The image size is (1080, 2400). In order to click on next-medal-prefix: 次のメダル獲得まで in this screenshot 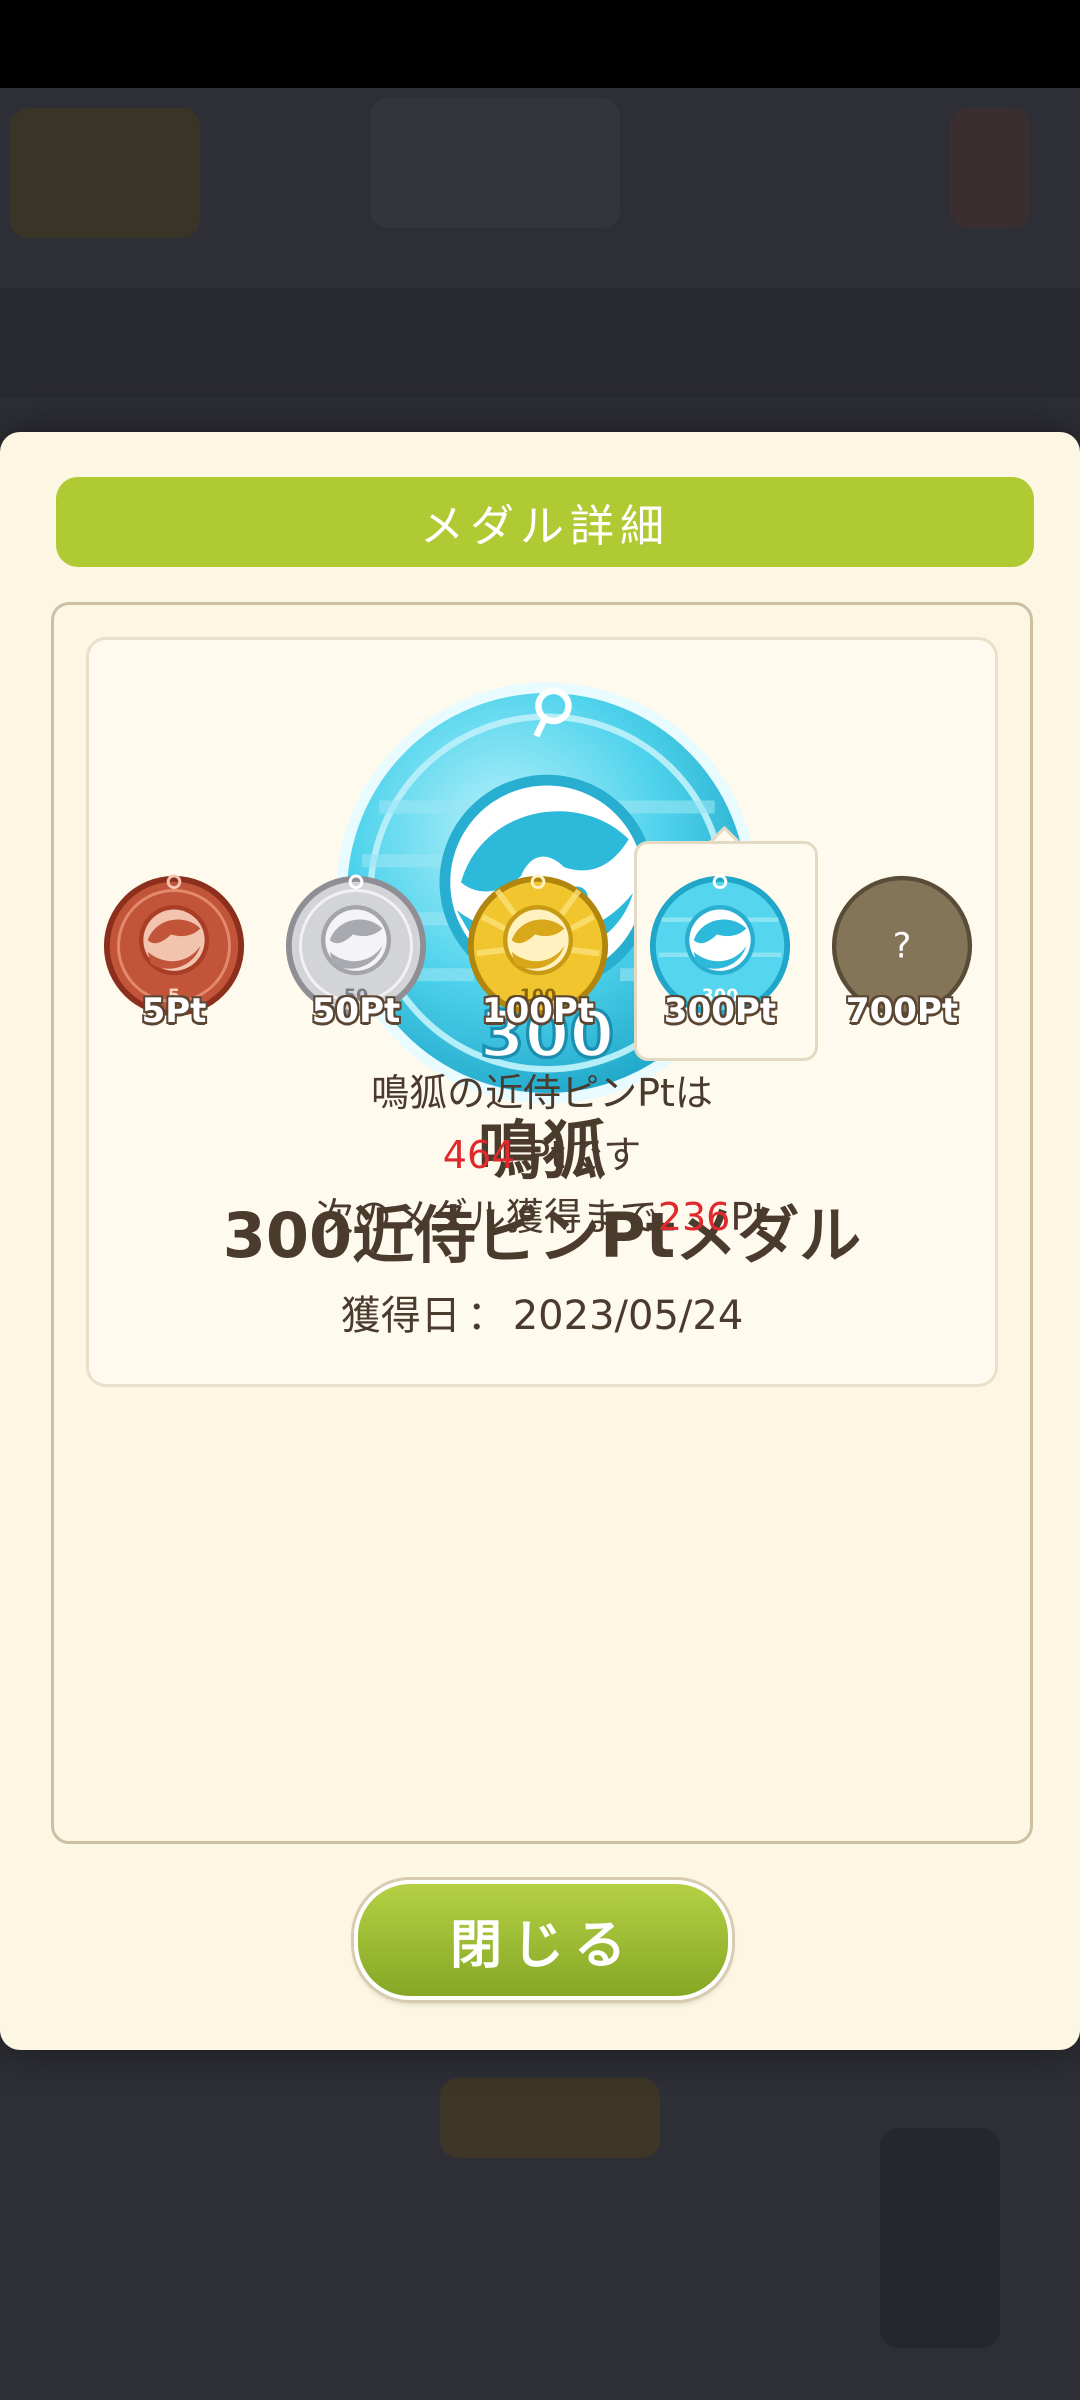, I will do `click(486, 1217)`.